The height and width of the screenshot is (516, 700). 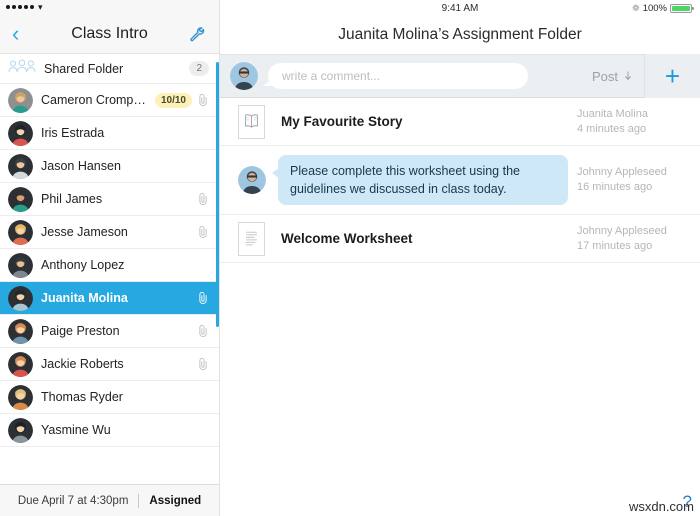 I want to click on feed-item-author: Juanita Molina, so click(x=612, y=113).